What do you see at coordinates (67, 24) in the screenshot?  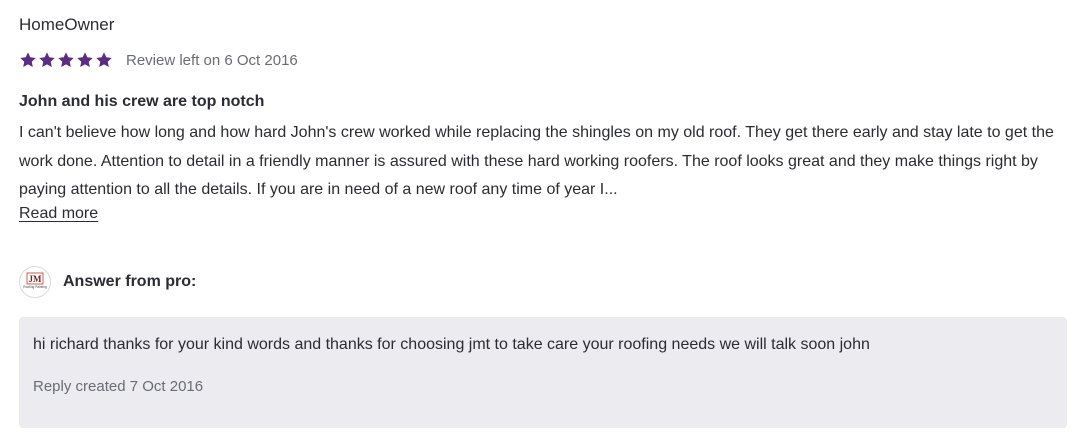 I see `review-author: HomeOwner` at bounding box center [67, 24].